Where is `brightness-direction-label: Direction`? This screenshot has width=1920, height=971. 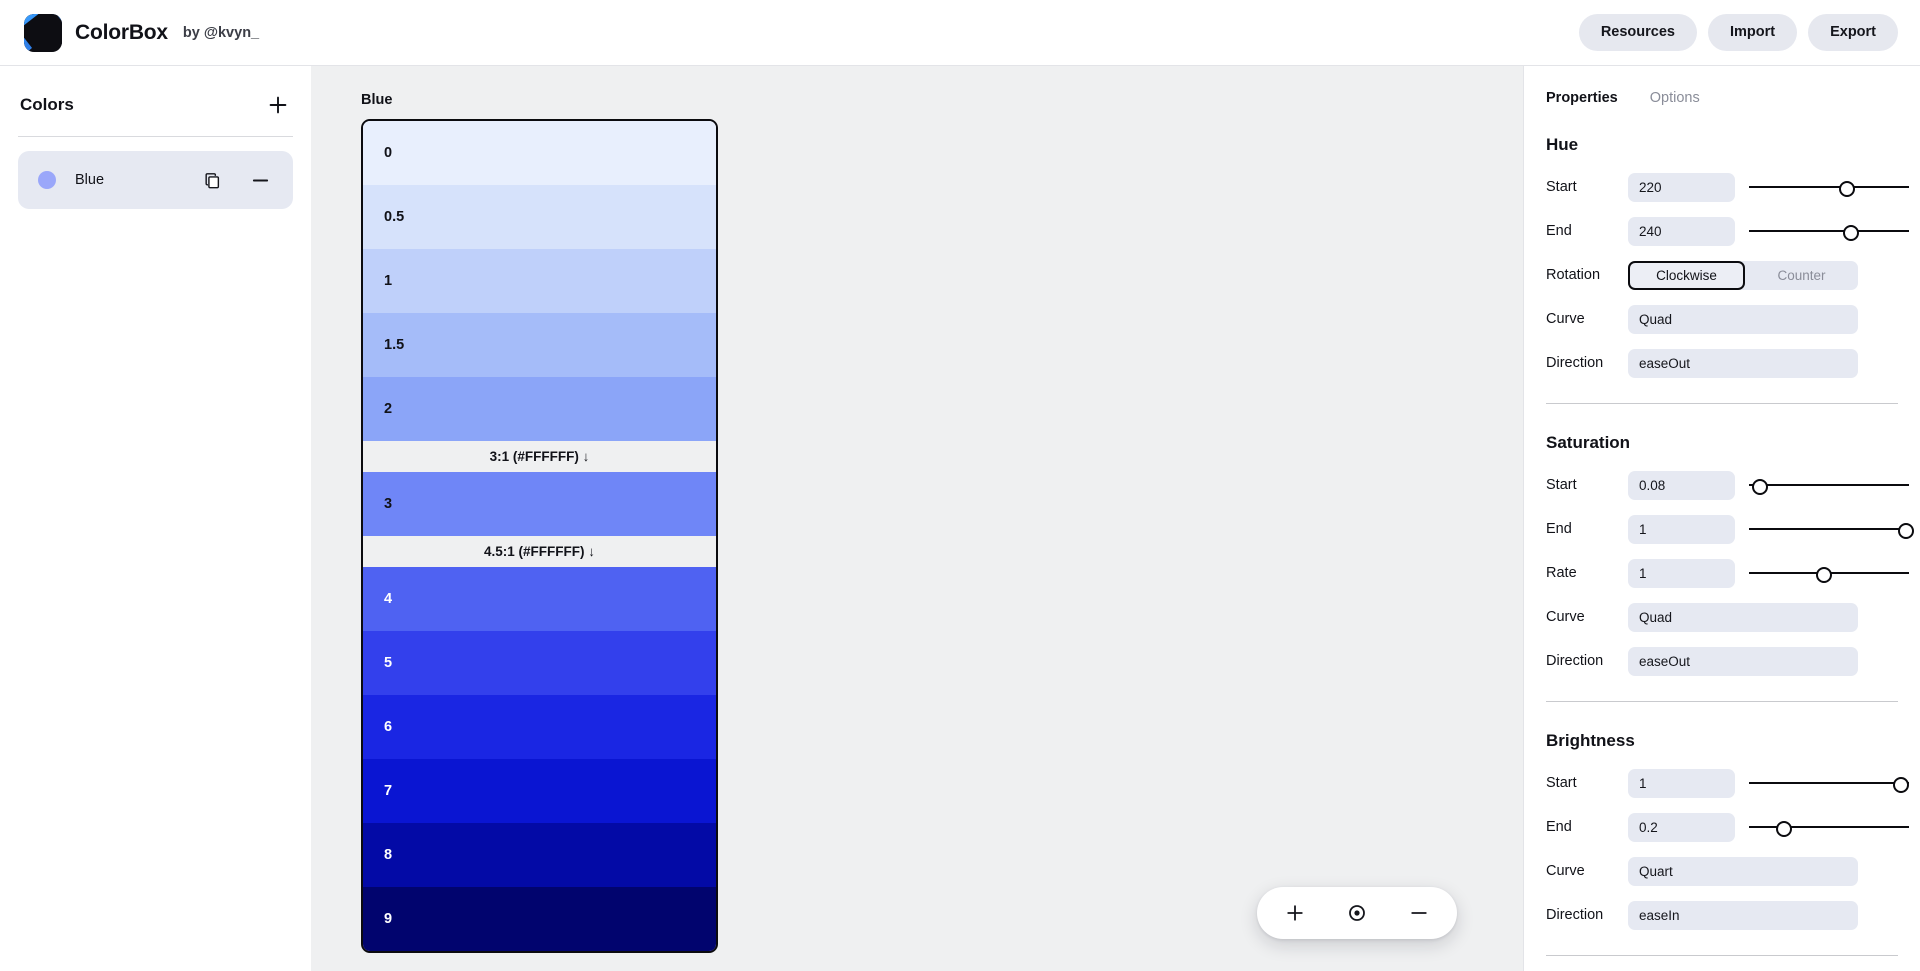
brightness-direction-label: Direction is located at coordinates (1575, 915).